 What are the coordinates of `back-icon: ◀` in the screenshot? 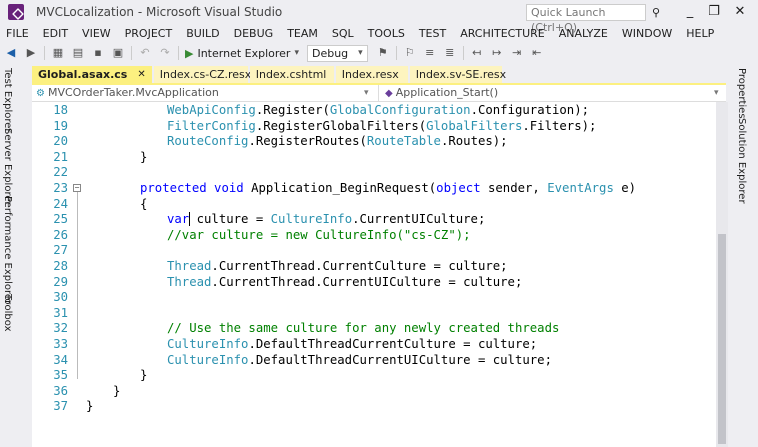 It's located at (11, 53).